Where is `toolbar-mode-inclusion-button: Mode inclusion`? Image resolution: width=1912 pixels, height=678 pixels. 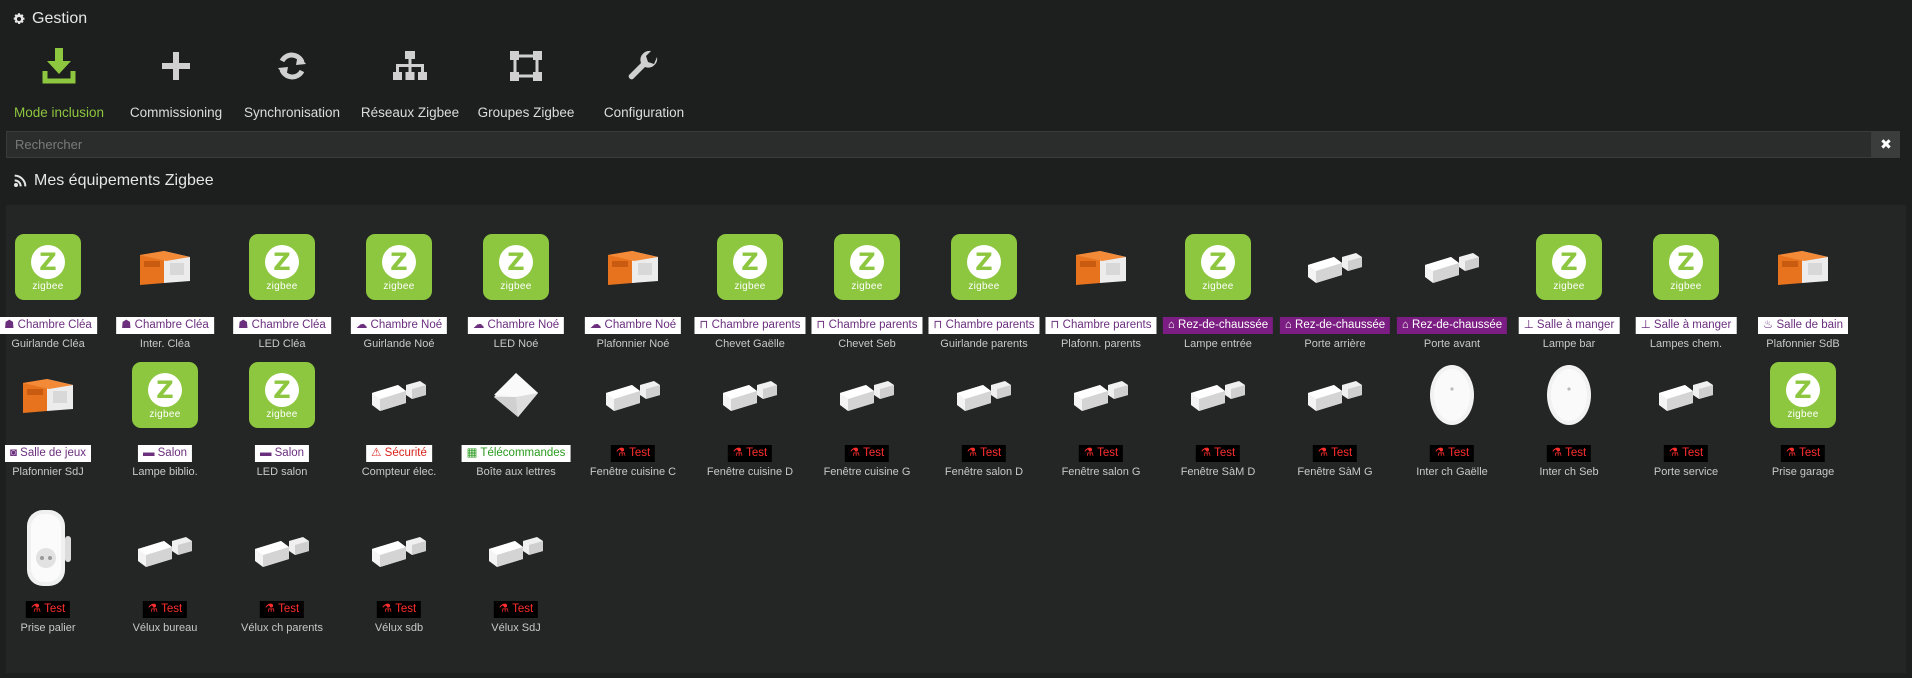 toolbar-mode-inclusion-button: Mode inclusion is located at coordinates (59, 80).